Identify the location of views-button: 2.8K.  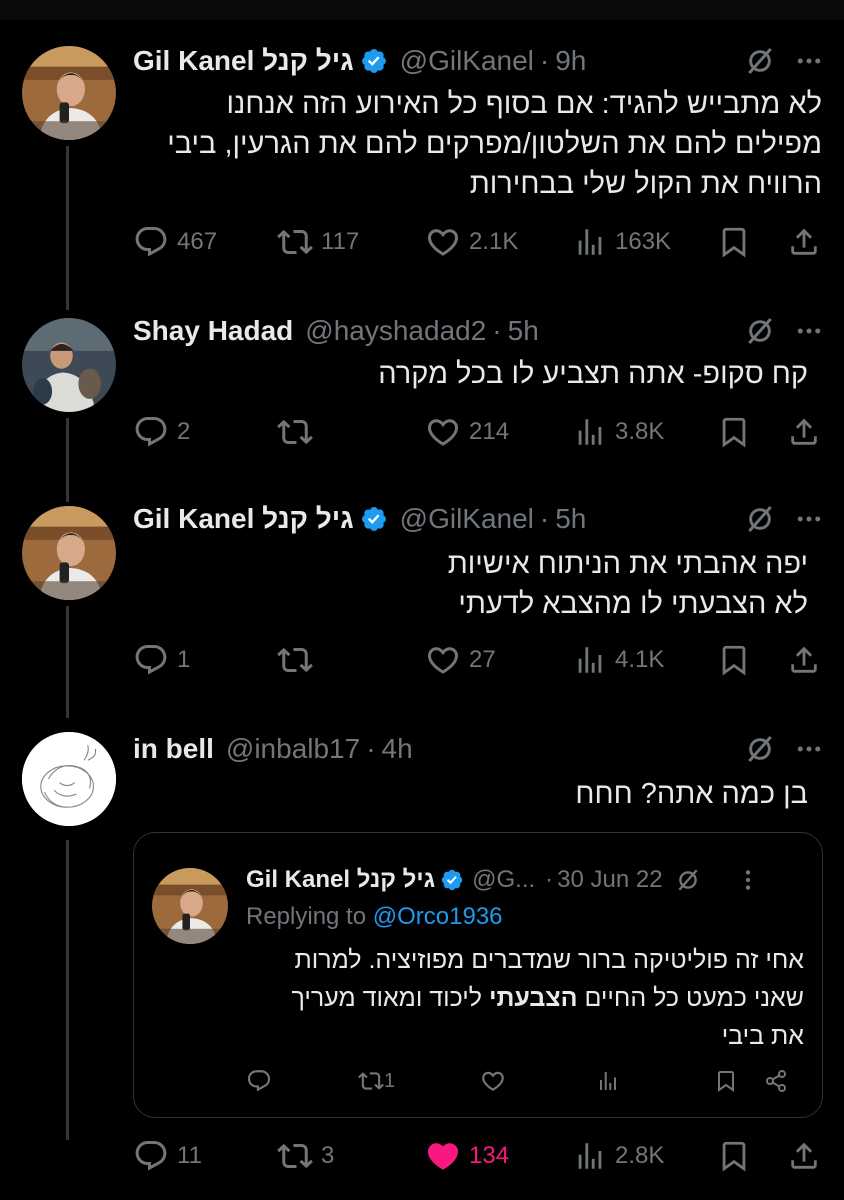
(618, 1156).